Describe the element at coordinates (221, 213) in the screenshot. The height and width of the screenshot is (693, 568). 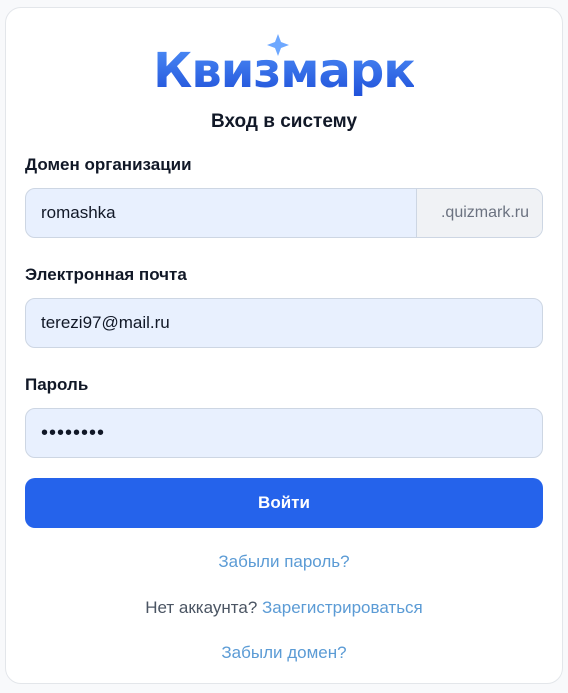
I see `domain-input` at that location.